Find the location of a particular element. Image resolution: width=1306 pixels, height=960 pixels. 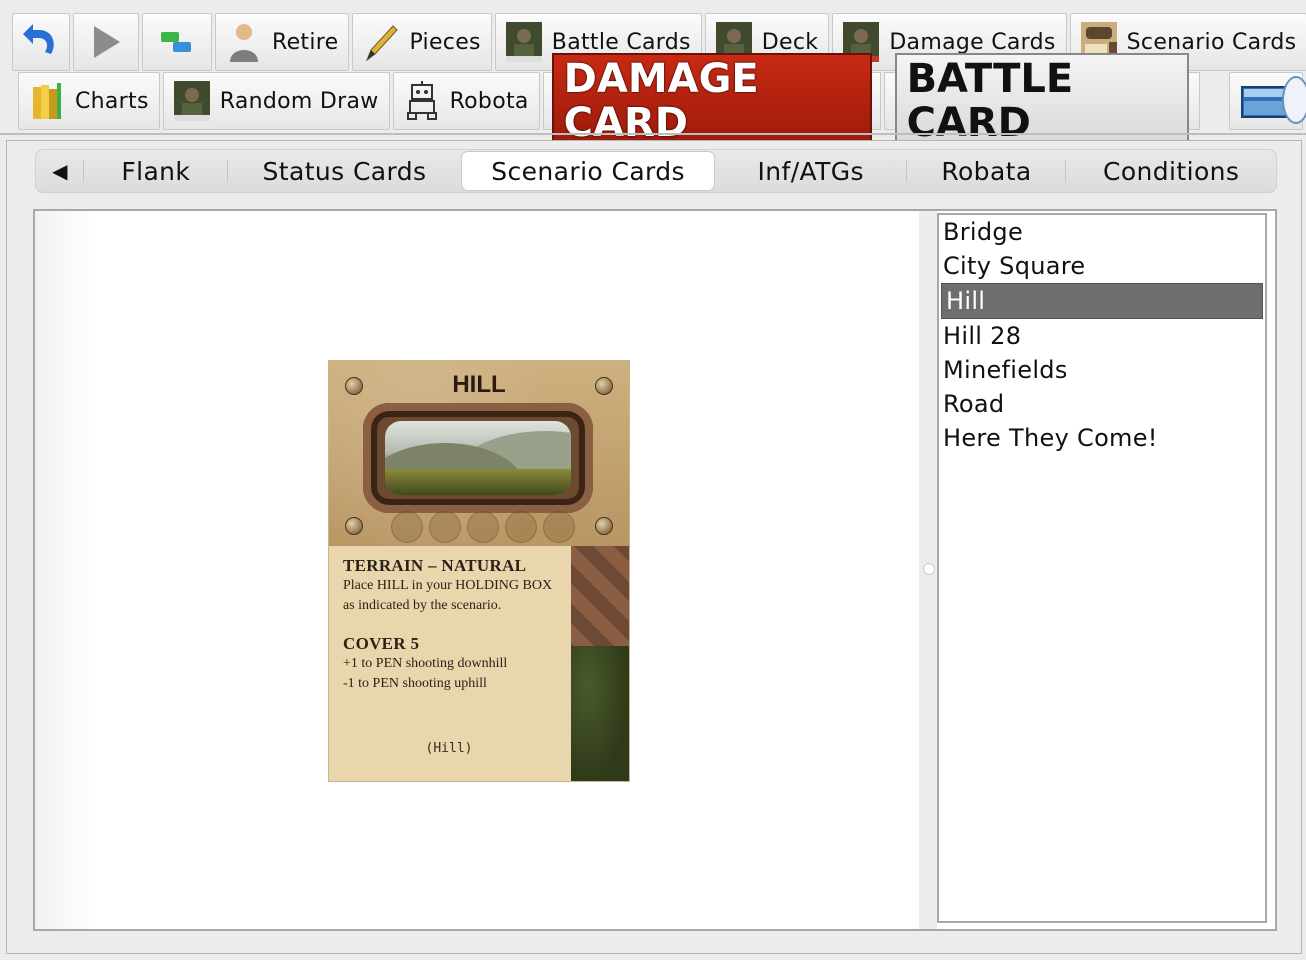

tab-robata: Robata is located at coordinates (987, 171).